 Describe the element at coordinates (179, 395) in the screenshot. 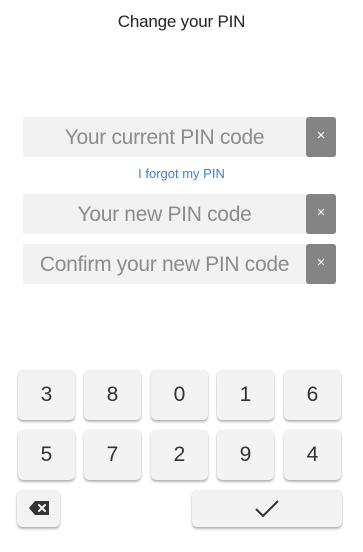

I see `keypad-key: 0` at that location.